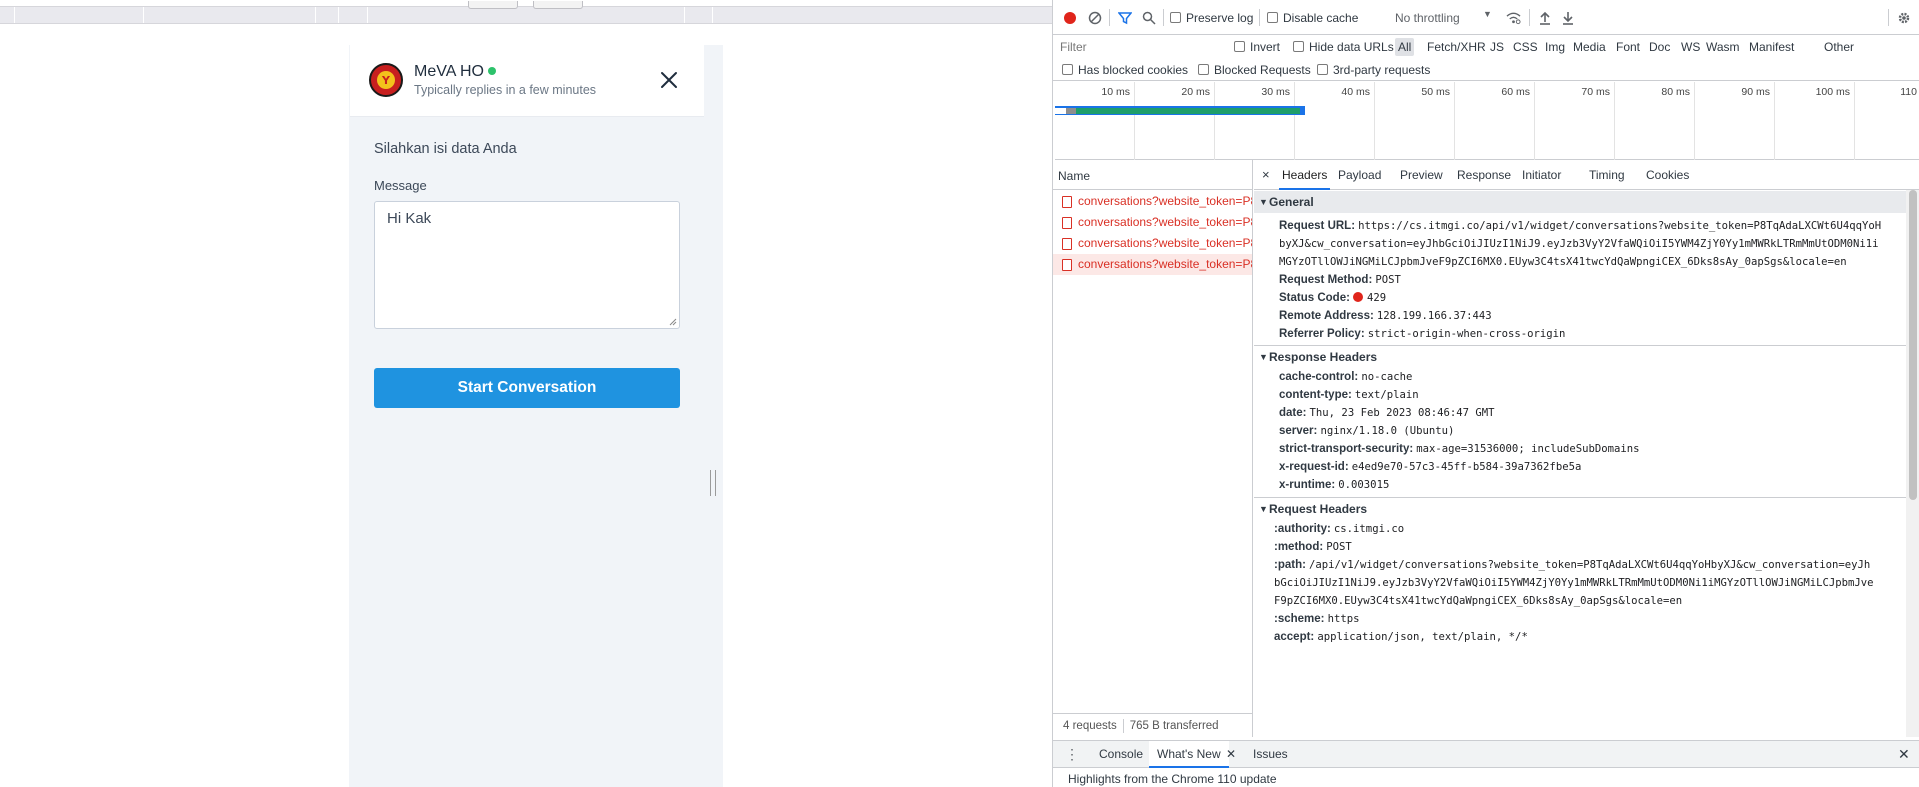 This screenshot has width=1919, height=787. I want to click on type-filter-font: Font, so click(1628, 47).